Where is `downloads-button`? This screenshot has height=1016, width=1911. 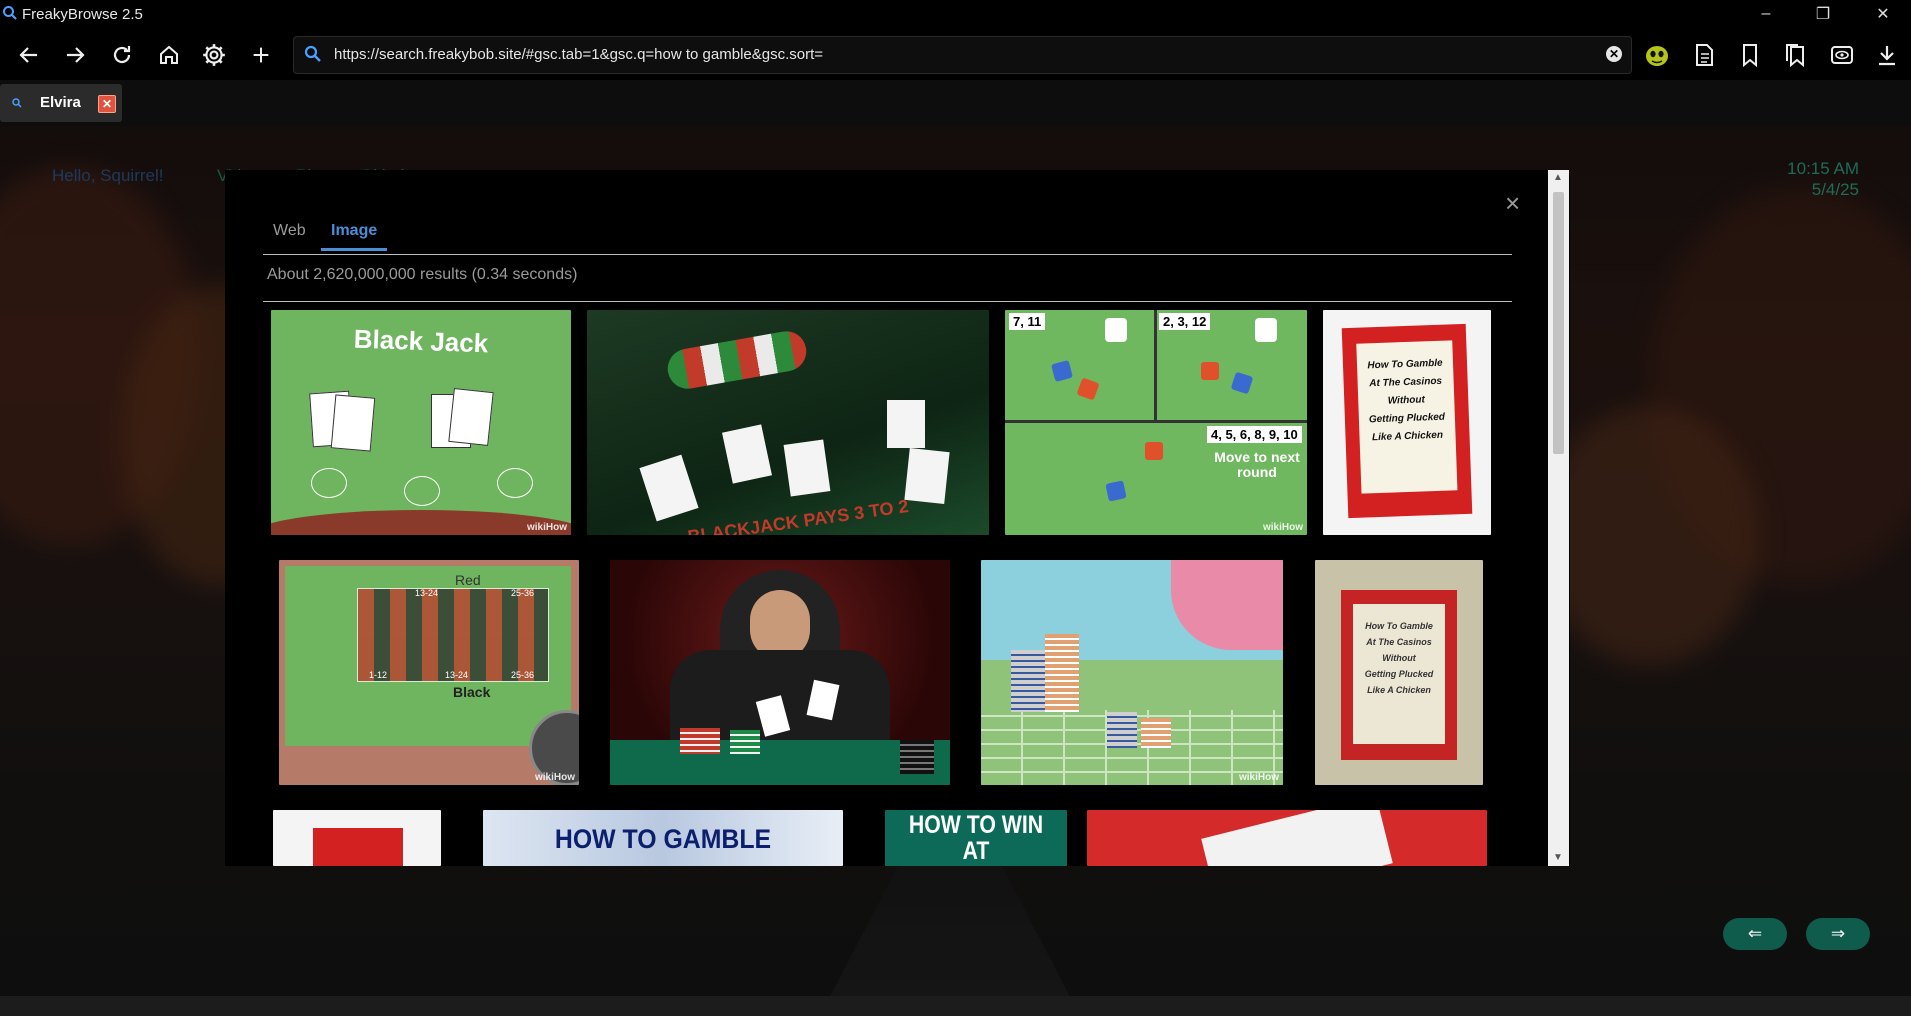 downloads-button is located at coordinates (1887, 55).